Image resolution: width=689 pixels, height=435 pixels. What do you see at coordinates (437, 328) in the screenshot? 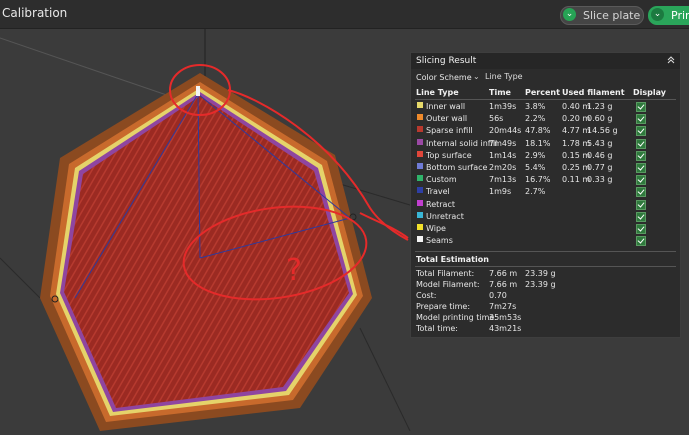
I see `estimation-label: Total time:` at bounding box center [437, 328].